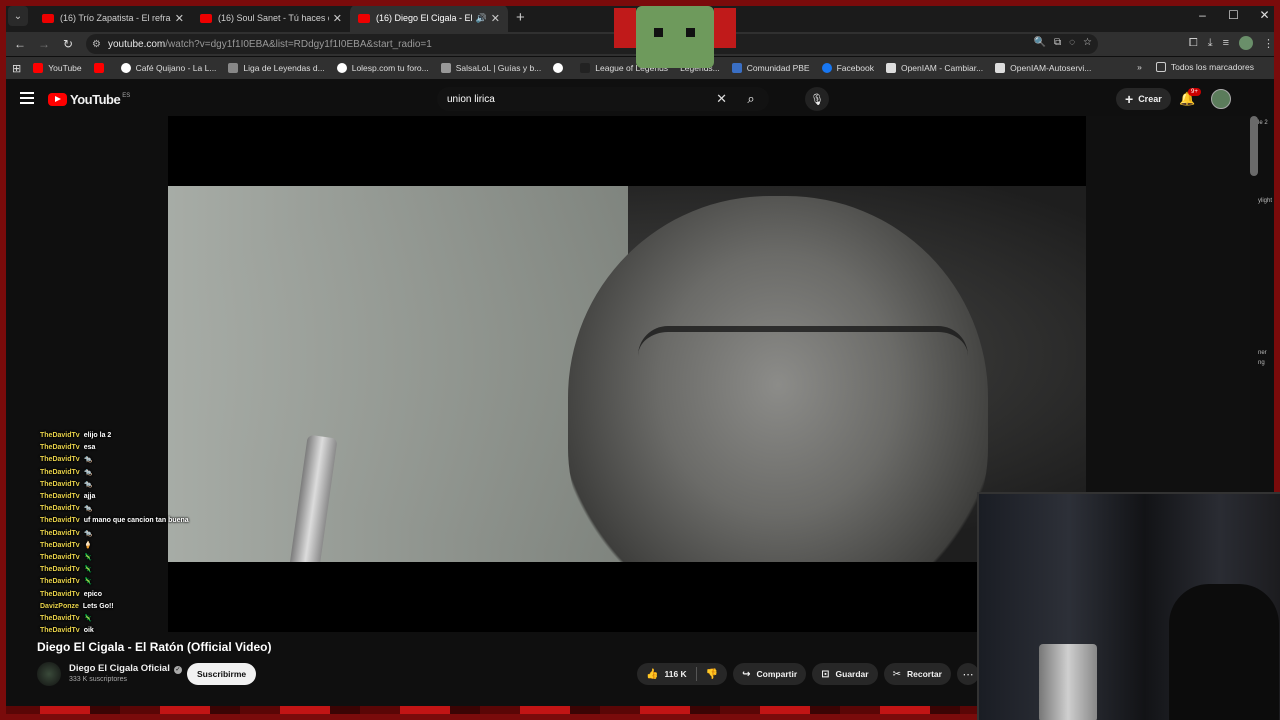 The height and width of the screenshot is (720, 1280). Describe the element at coordinates (1254, 146) in the screenshot. I see `page-scrollbar` at that location.